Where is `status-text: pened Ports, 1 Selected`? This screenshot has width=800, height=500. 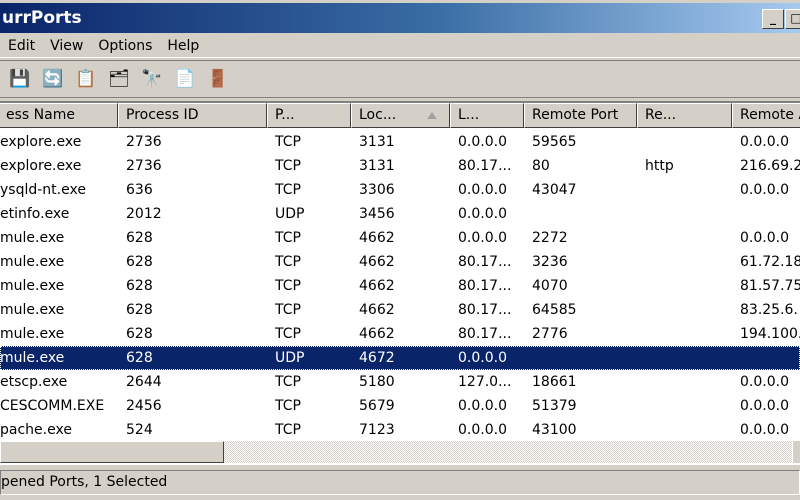 status-text: pened Ports, 1 Selected is located at coordinates (84, 482).